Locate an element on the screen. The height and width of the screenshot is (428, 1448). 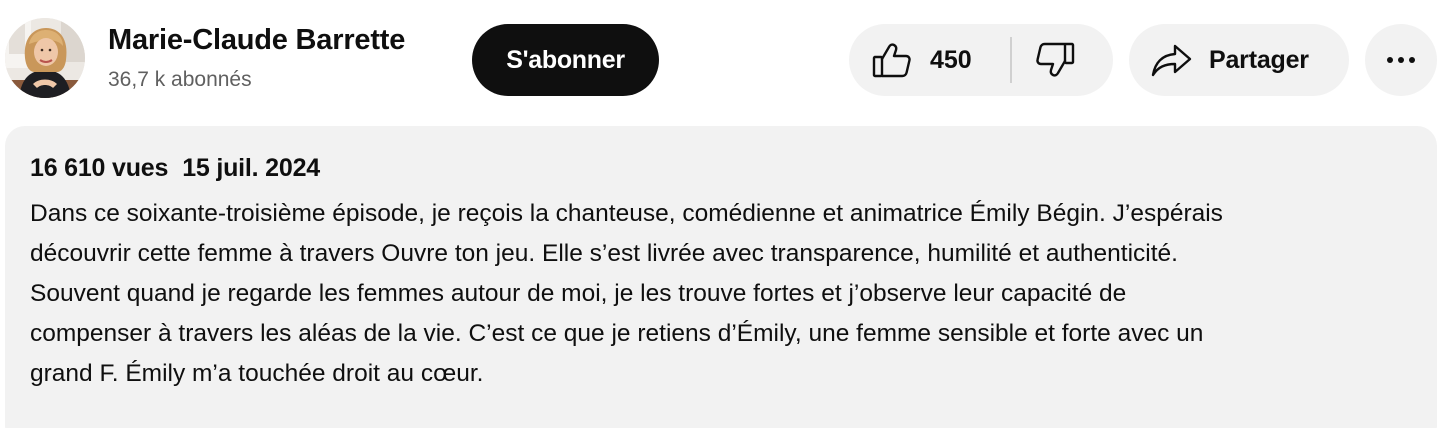
channel-avatar-portrait is located at coordinates (45, 58).